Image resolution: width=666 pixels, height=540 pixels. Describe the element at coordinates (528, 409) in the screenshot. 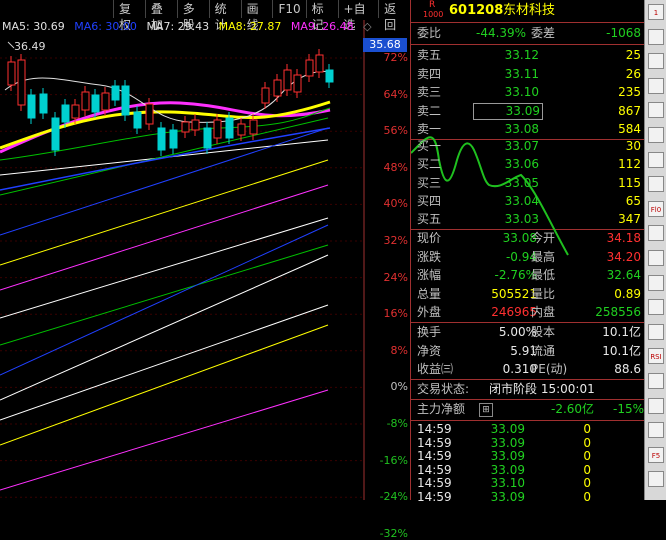

I see `main-flow-row: 主力净额 ⊞ -2.60亿 -15%` at that location.